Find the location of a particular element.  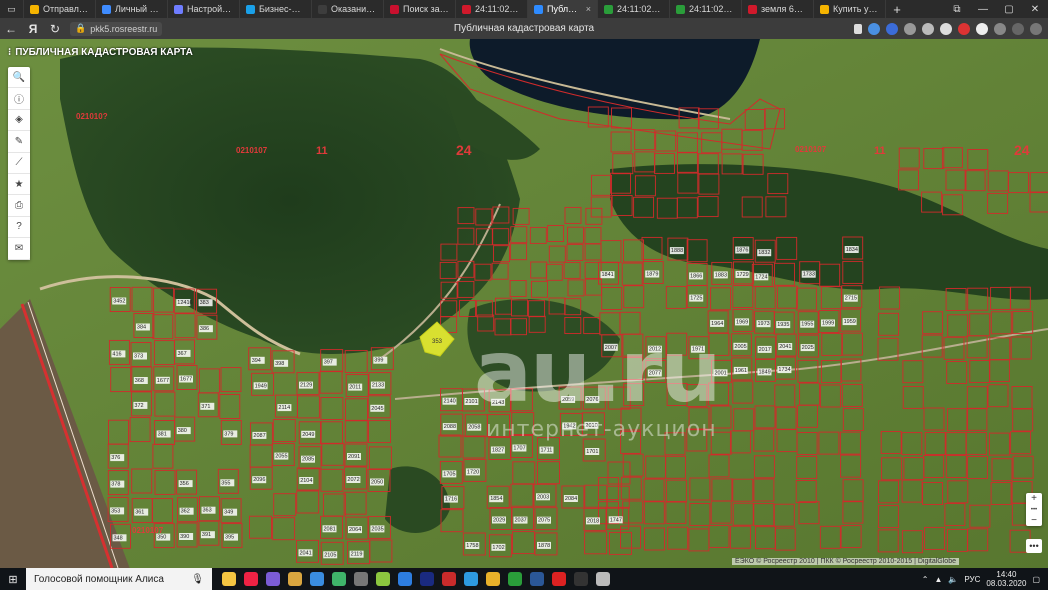

parcel-number: 1849 is located at coordinates (765, 372).